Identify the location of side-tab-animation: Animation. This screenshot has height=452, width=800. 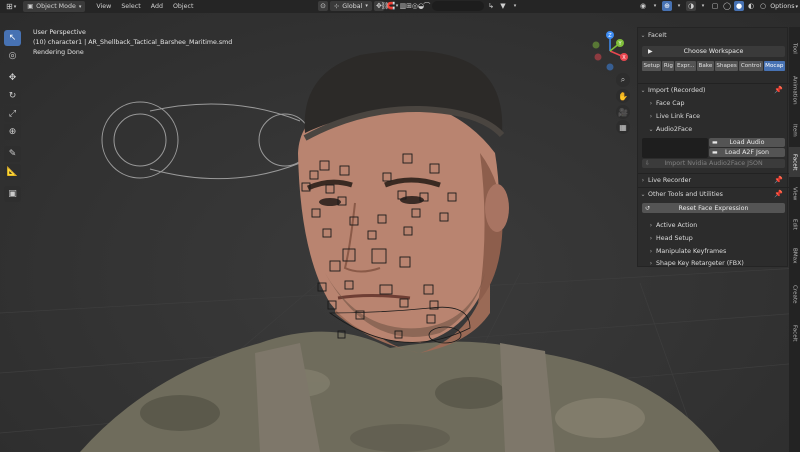
(794, 90).